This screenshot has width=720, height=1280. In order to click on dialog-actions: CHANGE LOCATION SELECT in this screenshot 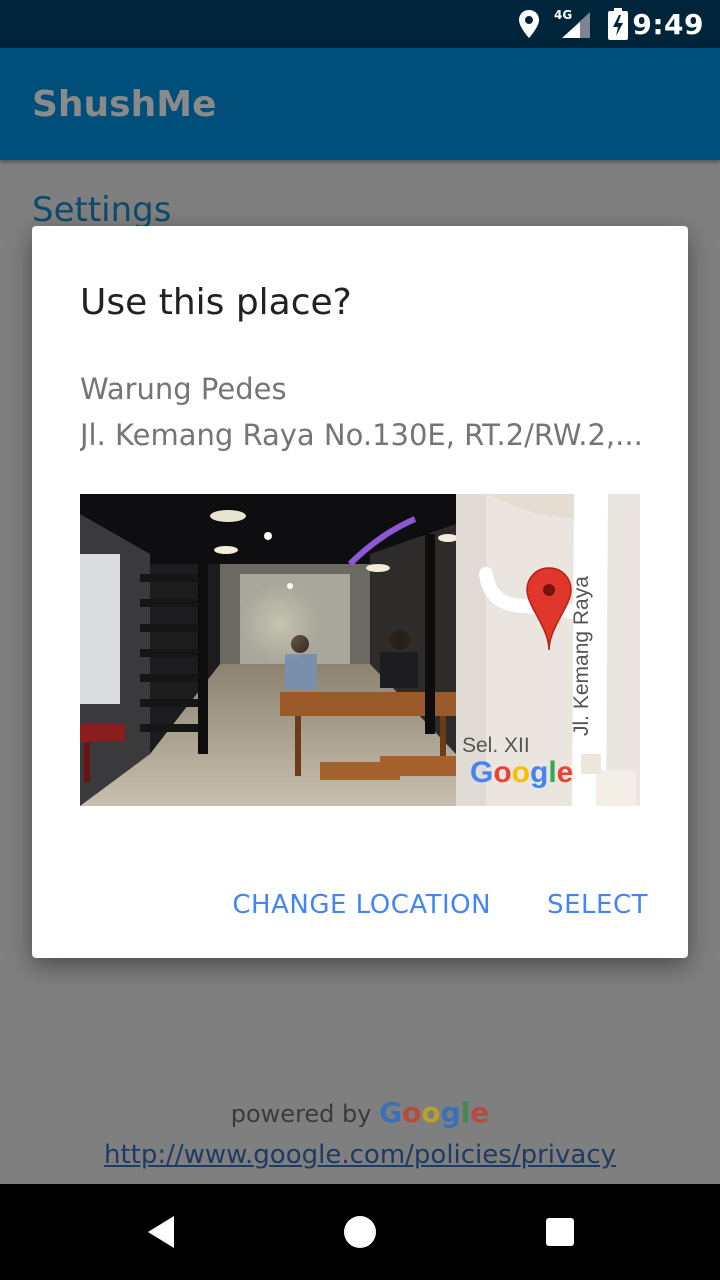, I will do `click(440, 905)`.